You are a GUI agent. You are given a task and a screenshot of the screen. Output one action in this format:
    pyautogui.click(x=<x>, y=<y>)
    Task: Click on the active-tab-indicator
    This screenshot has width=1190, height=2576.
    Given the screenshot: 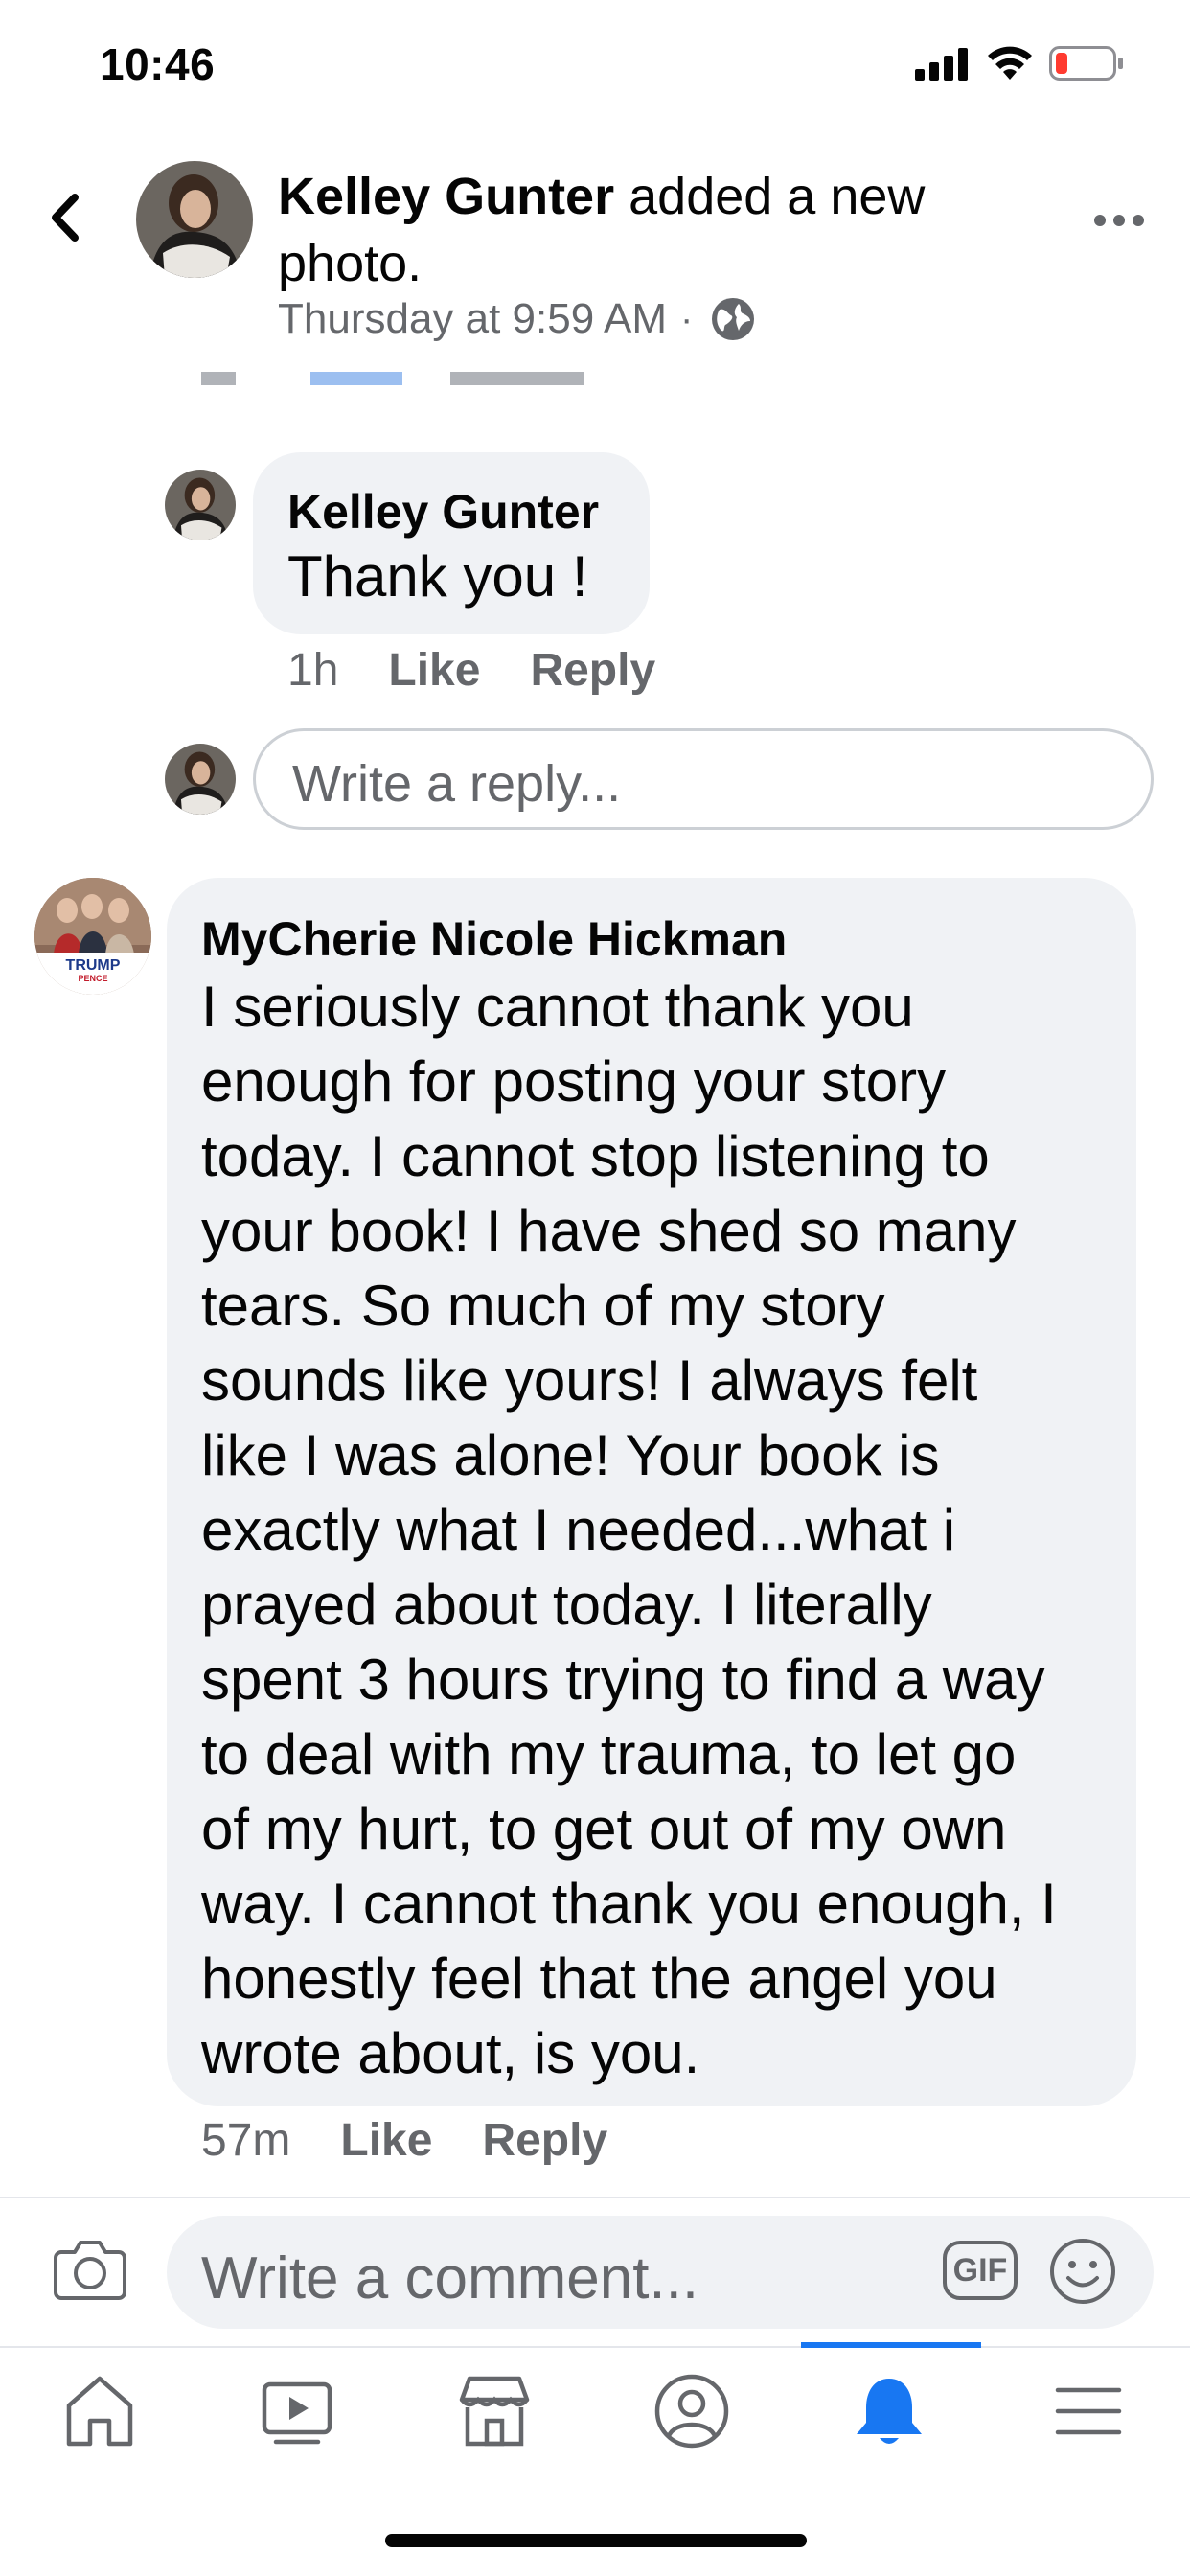 What is the action you would take?
    pyautogui.click(x=891, y=2345)
    